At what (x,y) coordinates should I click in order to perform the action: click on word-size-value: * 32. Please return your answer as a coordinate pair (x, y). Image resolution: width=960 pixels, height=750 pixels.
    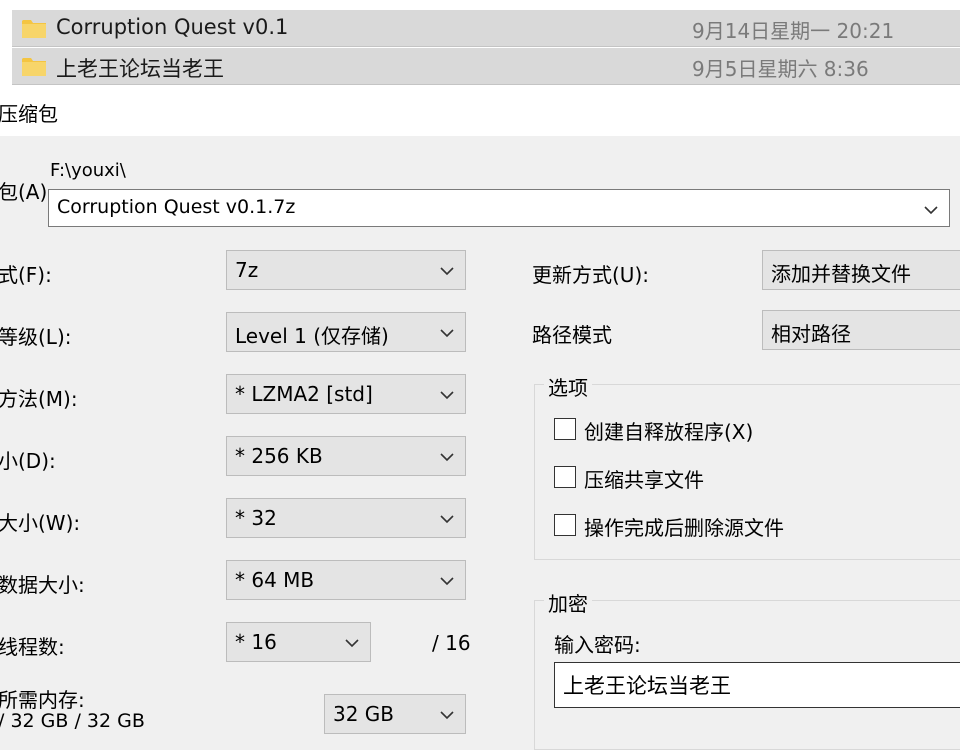
    Looking at the image, I should click on (256, 518).